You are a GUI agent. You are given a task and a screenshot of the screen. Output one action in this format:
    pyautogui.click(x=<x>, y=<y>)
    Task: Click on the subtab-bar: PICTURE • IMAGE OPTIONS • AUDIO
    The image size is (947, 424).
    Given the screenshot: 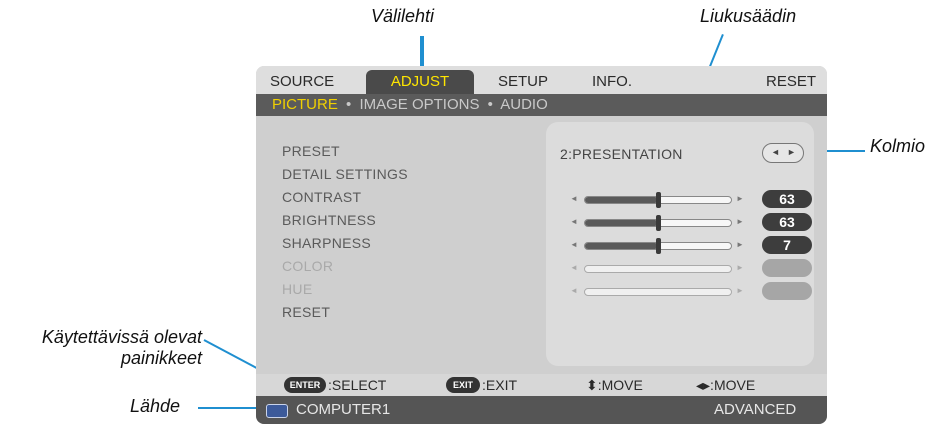 What is the action you would take?
    pyautogui.click(x=541, y=105)
    